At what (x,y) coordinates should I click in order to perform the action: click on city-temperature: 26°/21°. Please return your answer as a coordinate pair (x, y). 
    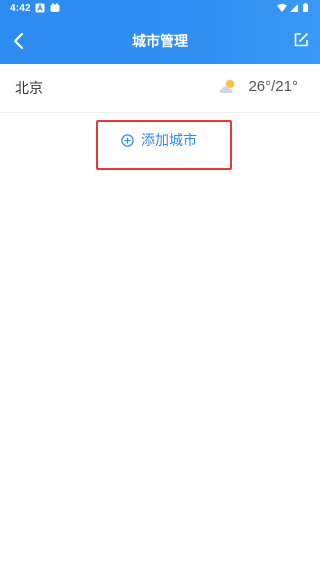
    Looking at the image, I should click on (273, 86).